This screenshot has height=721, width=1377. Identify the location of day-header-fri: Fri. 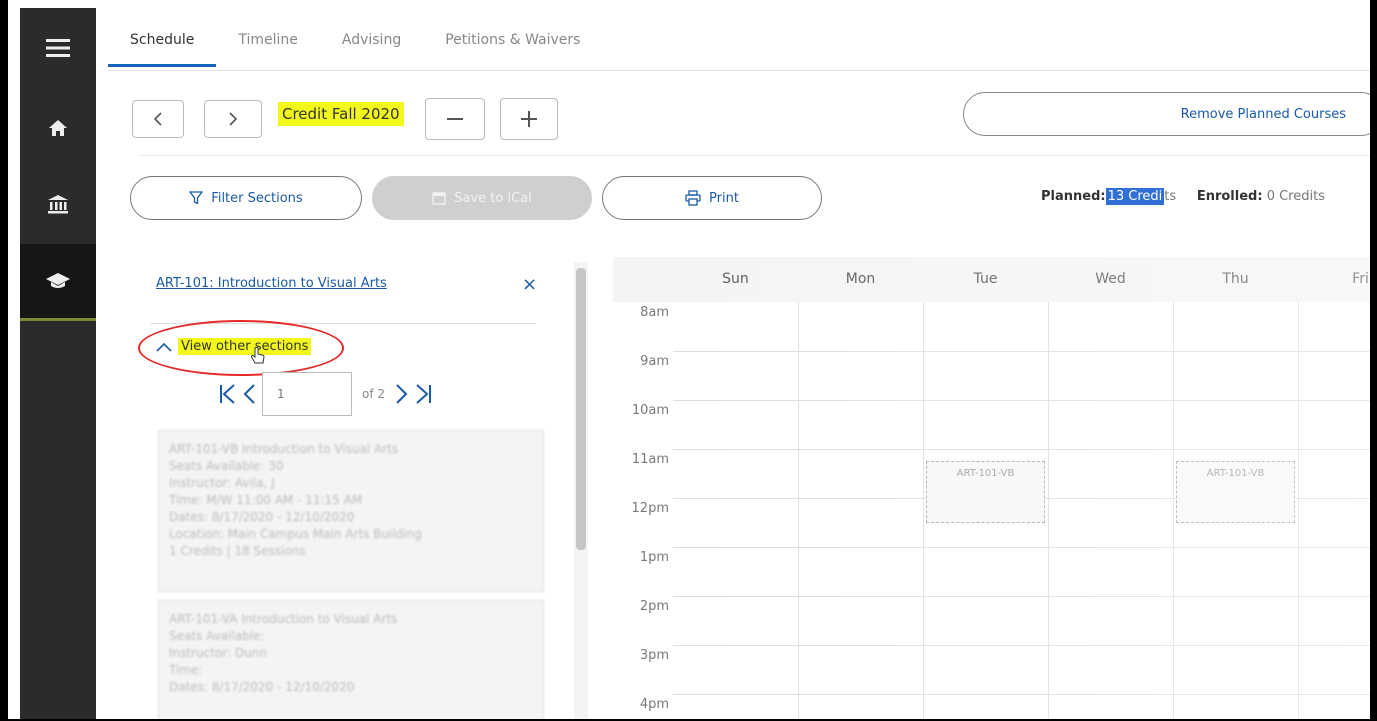
(1360, 279).